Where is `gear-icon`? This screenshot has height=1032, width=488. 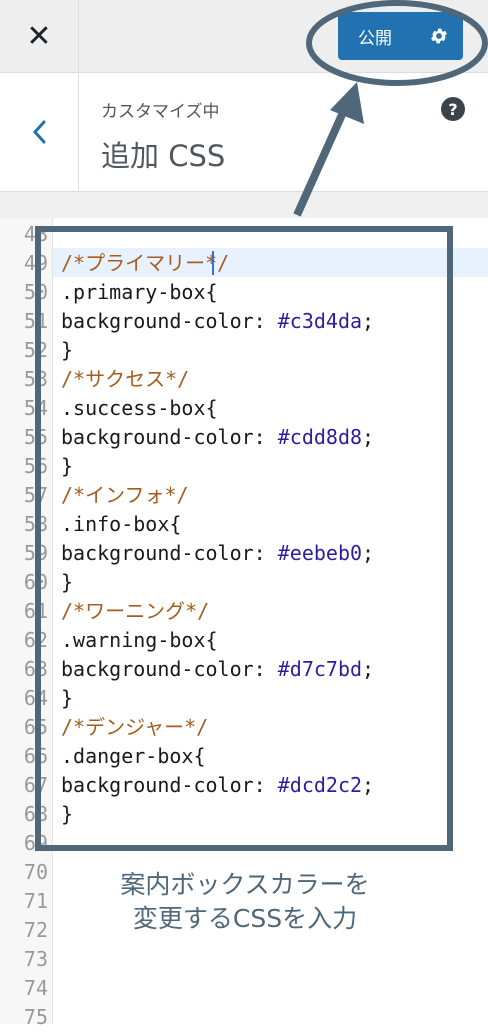 gear-icon is located at coordinates (439, 36).